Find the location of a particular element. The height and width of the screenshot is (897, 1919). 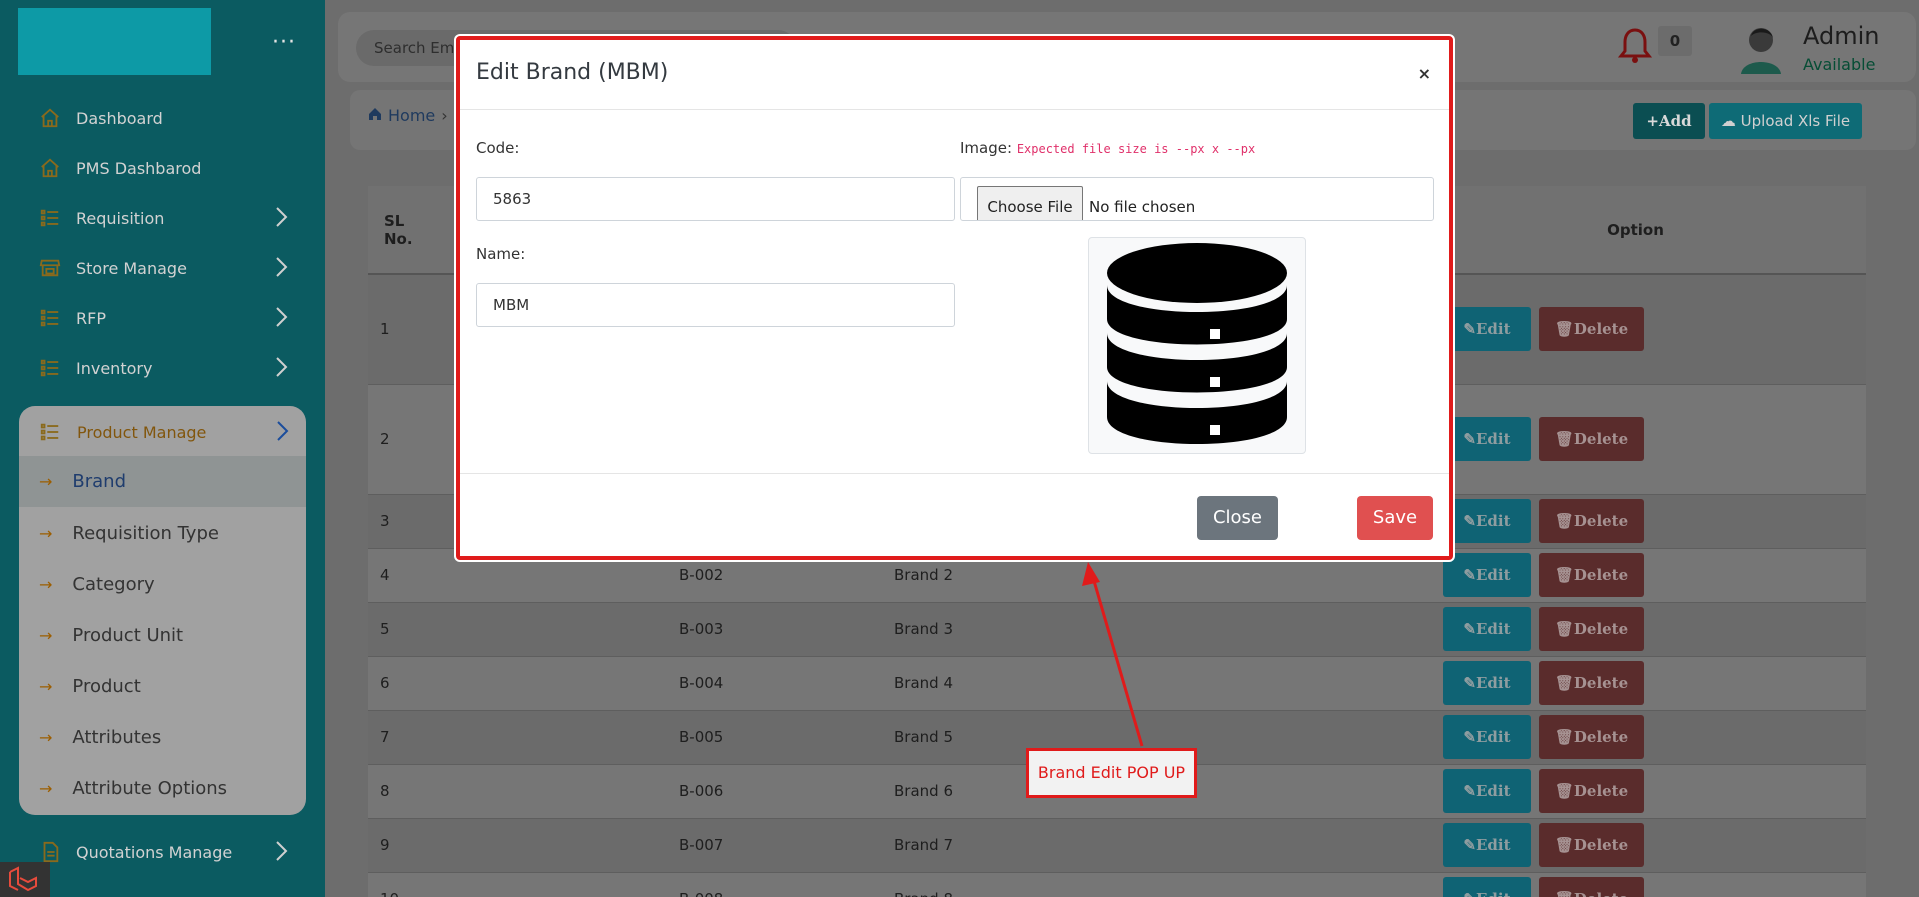

row-code: B-005 is located at coordinates (774, 736).